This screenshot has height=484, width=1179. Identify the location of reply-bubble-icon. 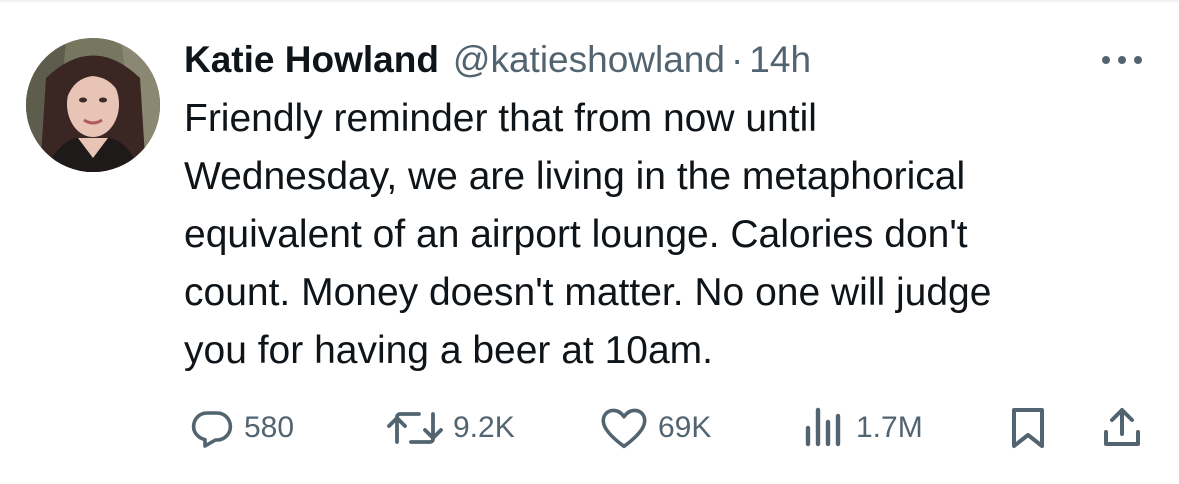
(212, 429).